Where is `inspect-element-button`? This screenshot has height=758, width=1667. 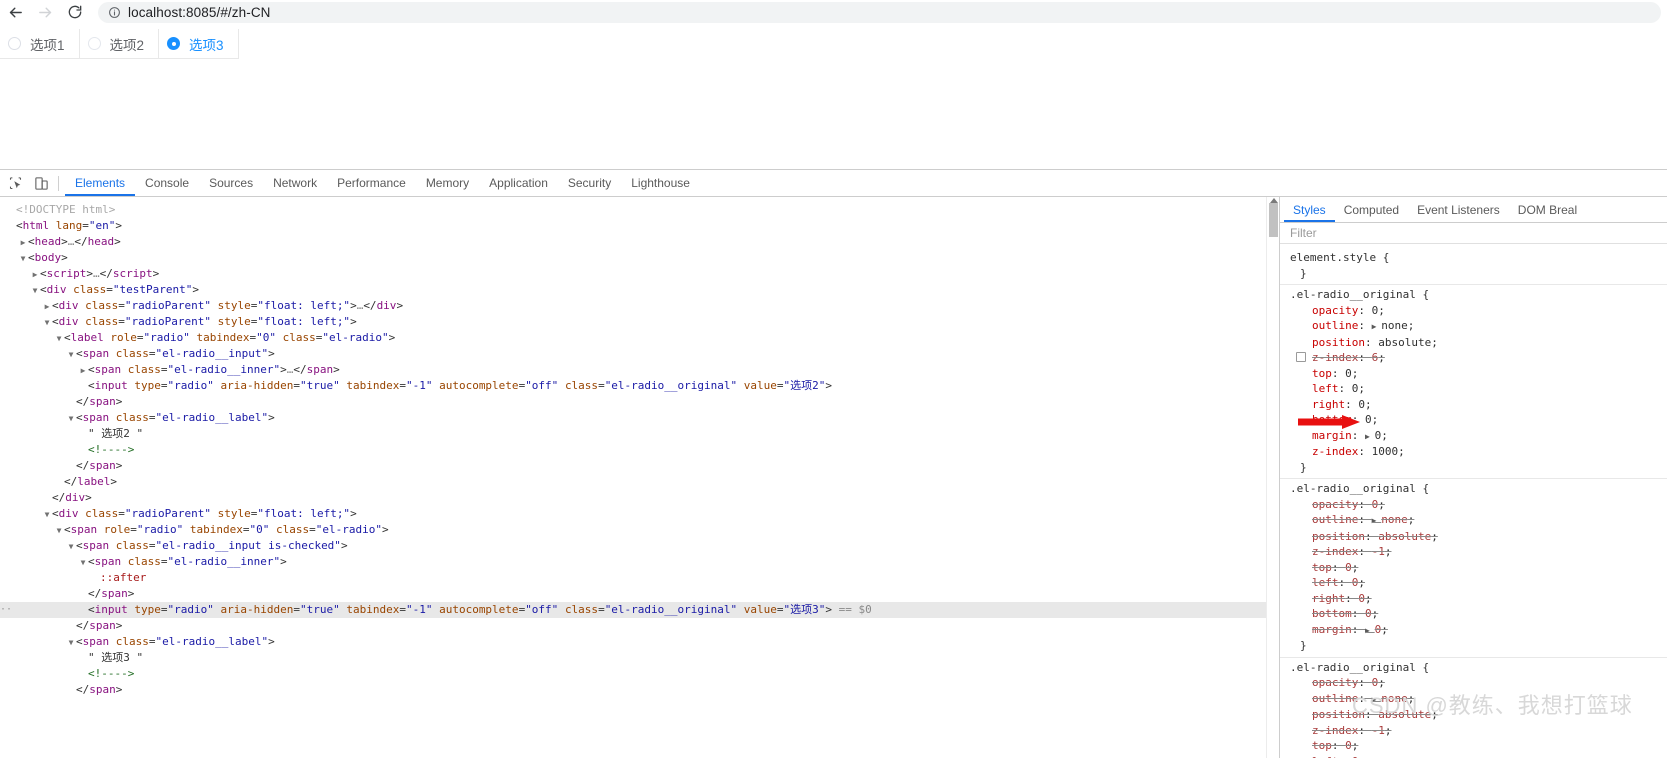
inspect-element-button is located at coordinates (15, 183).